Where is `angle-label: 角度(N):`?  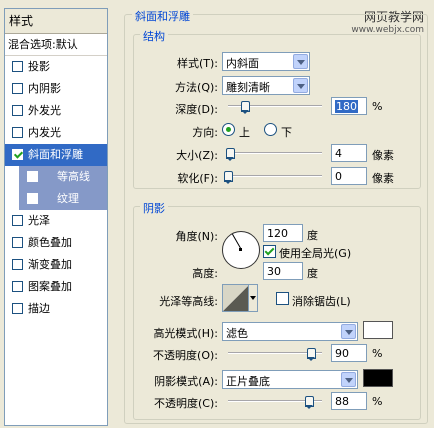
angle-label: 角度(N): is located at coordinates (196, 236).